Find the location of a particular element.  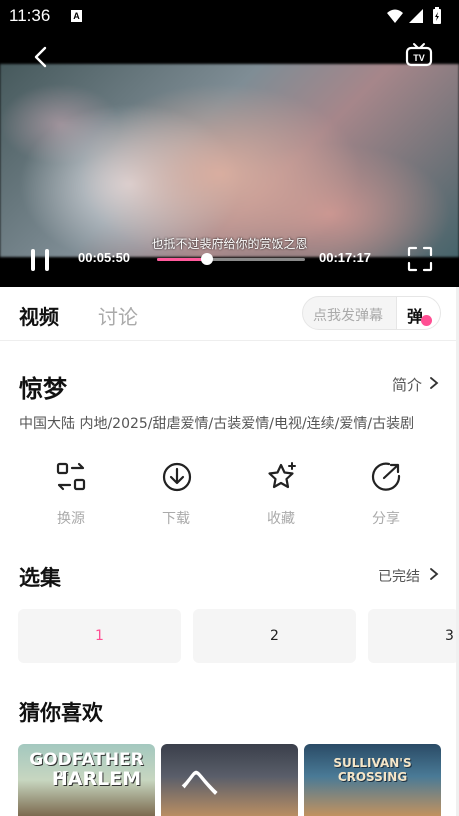

episodes-status-link: 已完结 is located at coordinates (399, 576).